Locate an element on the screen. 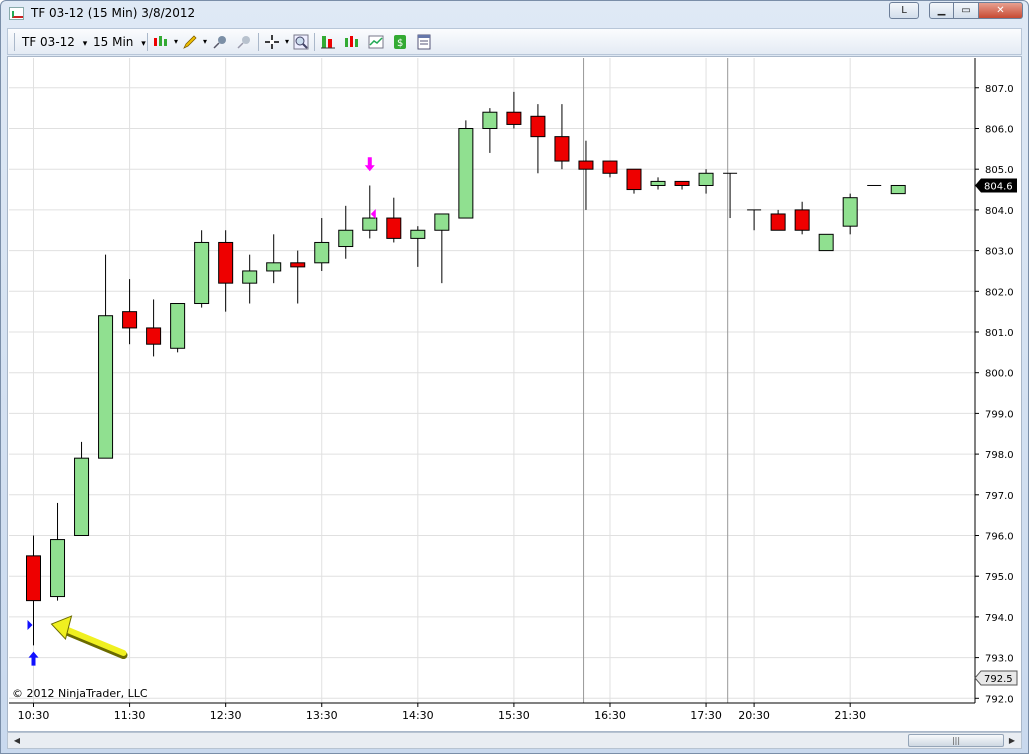  indicators-icon is located at coordinates (352, 42).